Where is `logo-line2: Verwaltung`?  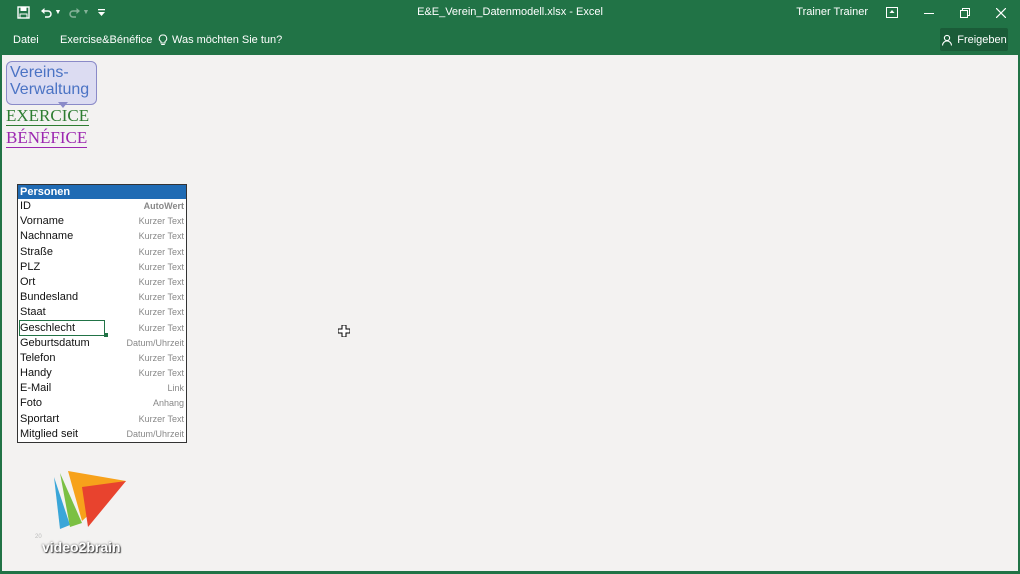 logo-line2: Verwaltung is located at coordinates (50, 89).